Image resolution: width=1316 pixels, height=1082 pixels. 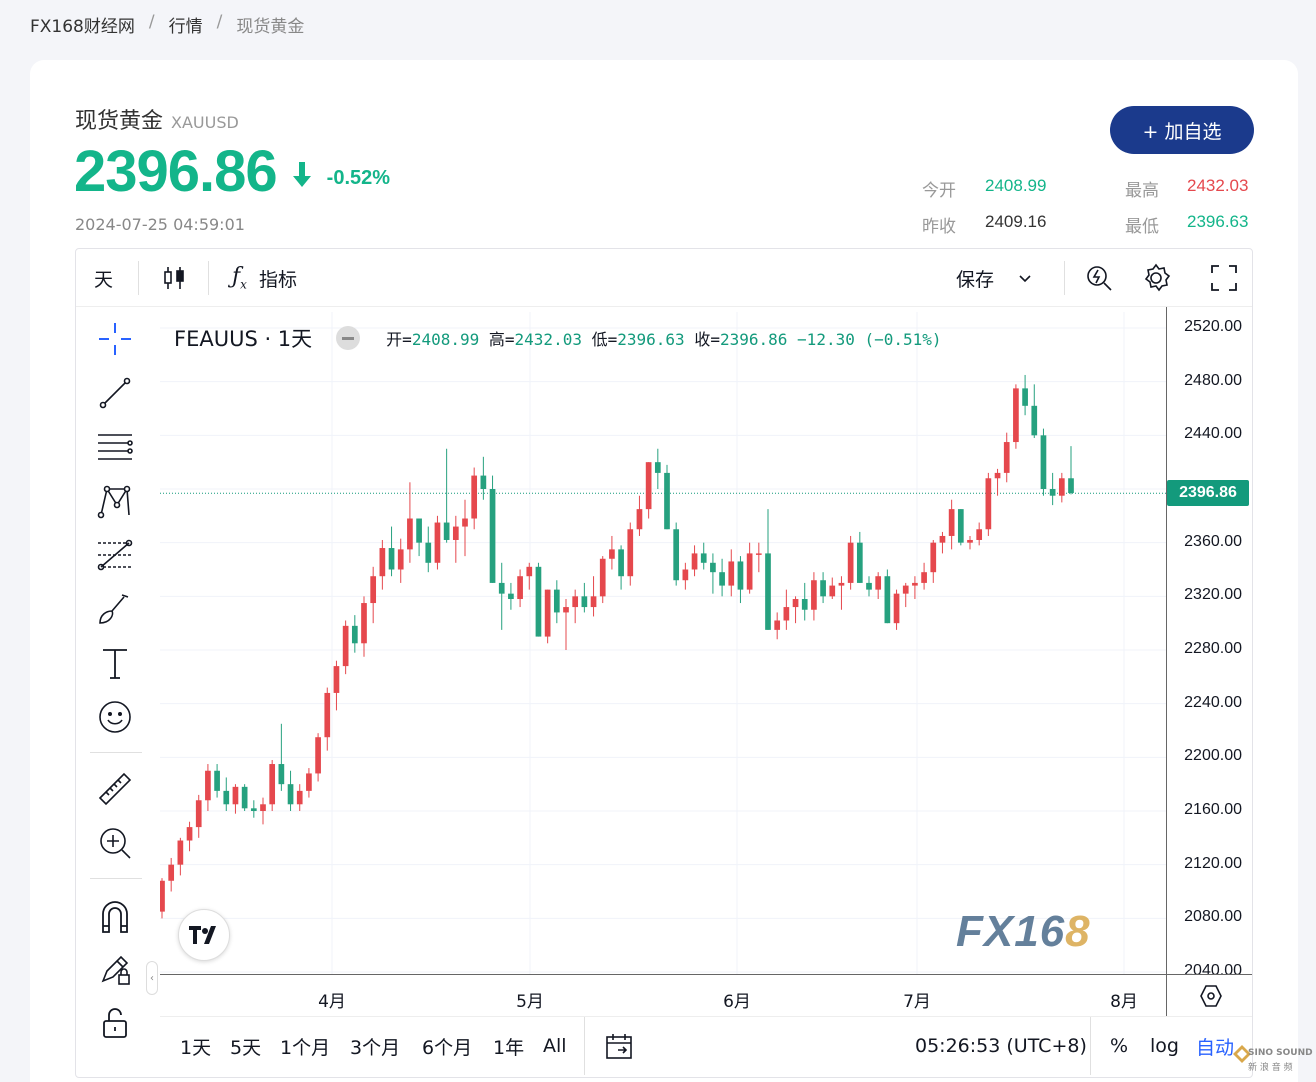 What do you see at coordinates (174, 278) in the screenshot?
I see `candle-style-icon` at bounding box center [174, 278].